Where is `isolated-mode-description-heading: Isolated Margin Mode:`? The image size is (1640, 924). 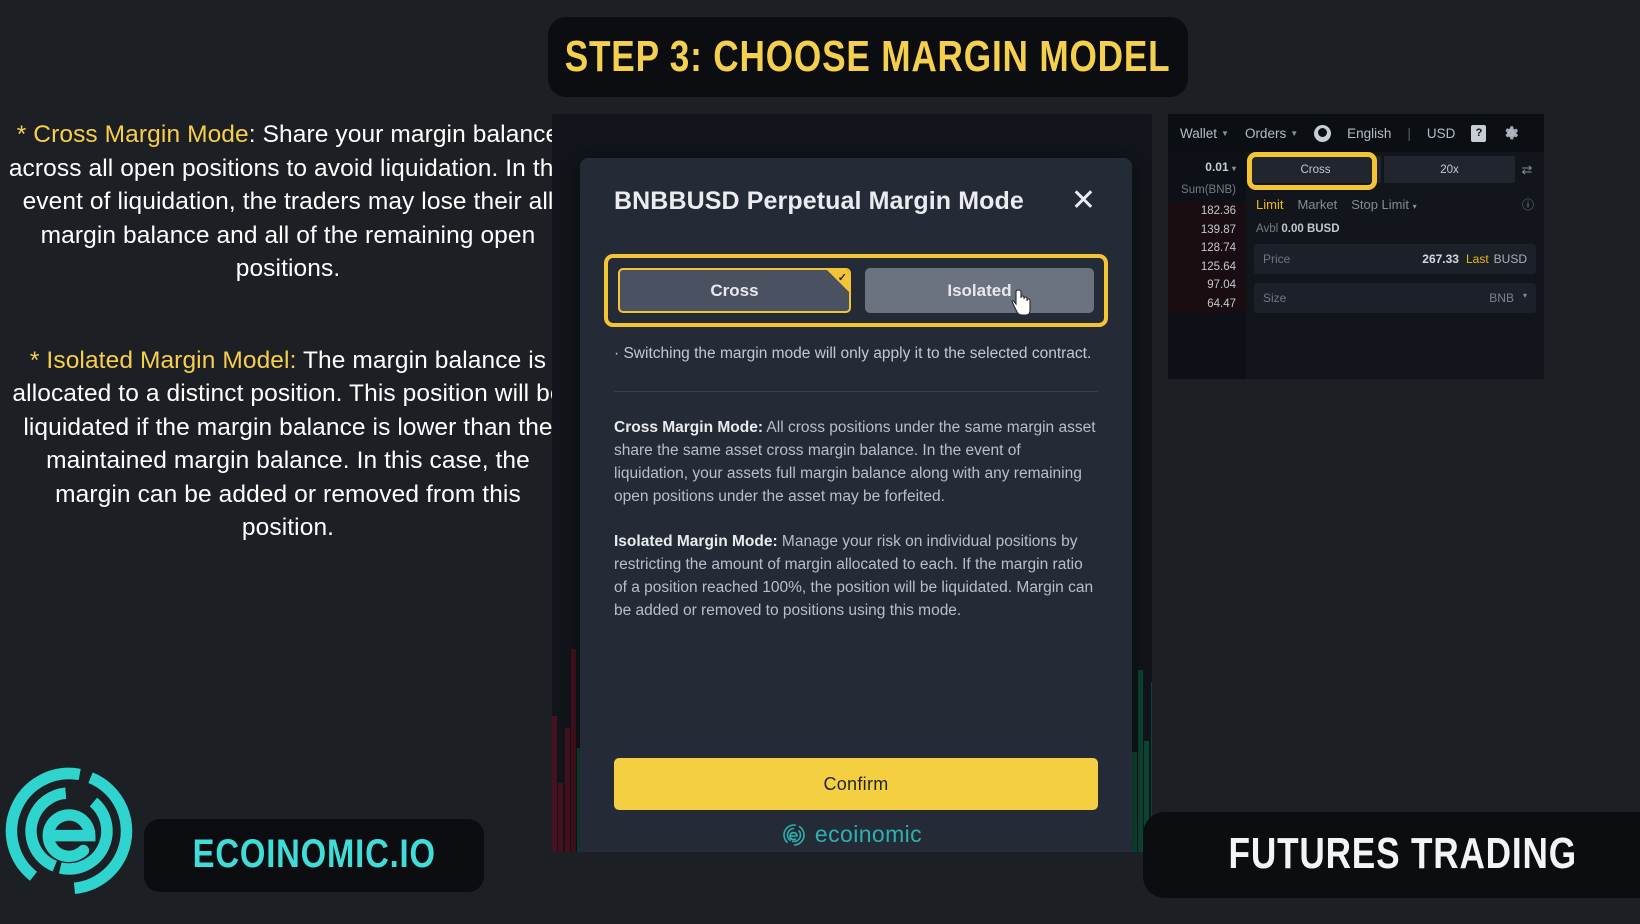
isolated-mode-description-heading: Isolated Margin Mode: is located at coordinates (696, 541).